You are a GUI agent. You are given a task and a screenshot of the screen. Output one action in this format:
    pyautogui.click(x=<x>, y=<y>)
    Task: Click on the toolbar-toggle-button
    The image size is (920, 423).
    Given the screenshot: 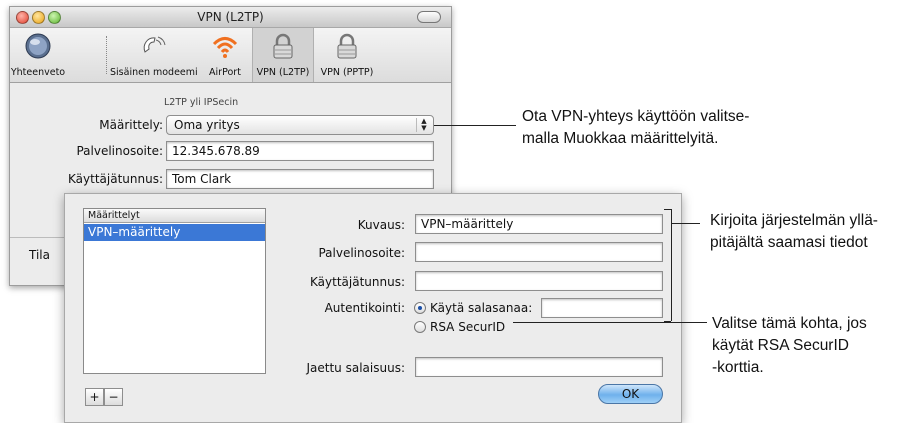 What is the action you would take?
    pyautogui.click(x=429, y=17)
    